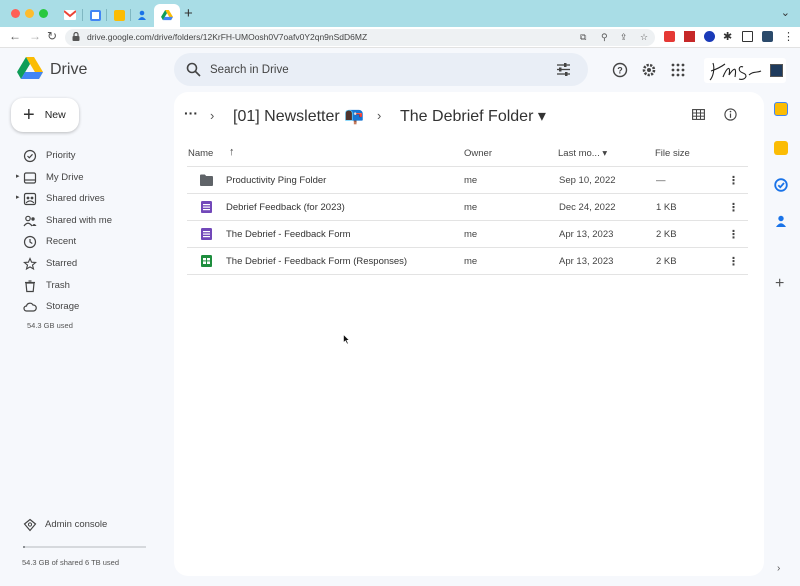 This screenshot has width=800, height=586. Describe the element at coordinates (666, 234) in the screenshot. I see `file-size: 2 KB` at that location.